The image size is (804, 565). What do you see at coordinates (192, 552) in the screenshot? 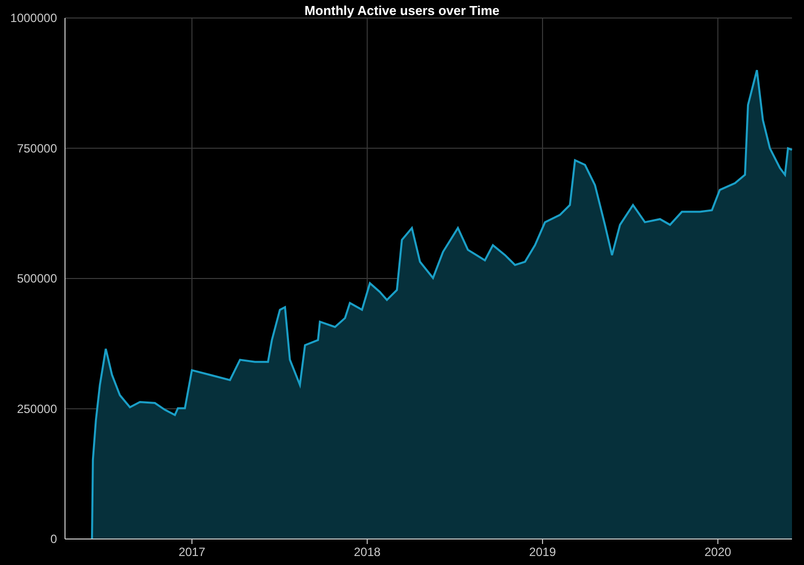
I see `axis-tick-label: 2017` at bounding box center [192, 552].